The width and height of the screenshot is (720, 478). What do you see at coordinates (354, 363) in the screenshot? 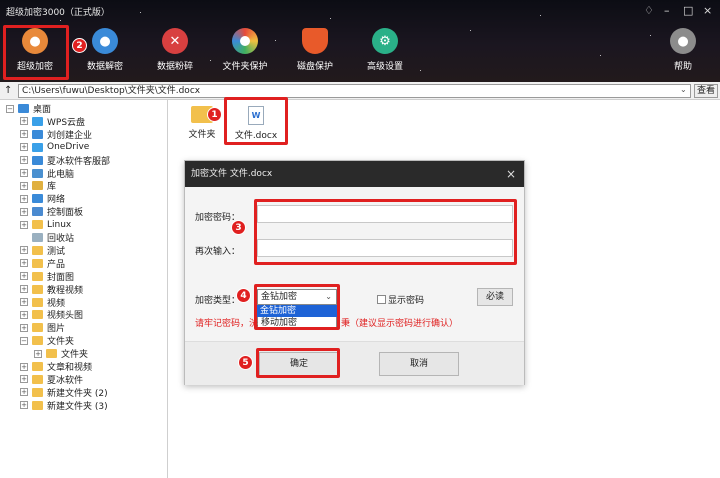
I see `dialog-footer: 确定 取消` at bounding box center [354, 363].